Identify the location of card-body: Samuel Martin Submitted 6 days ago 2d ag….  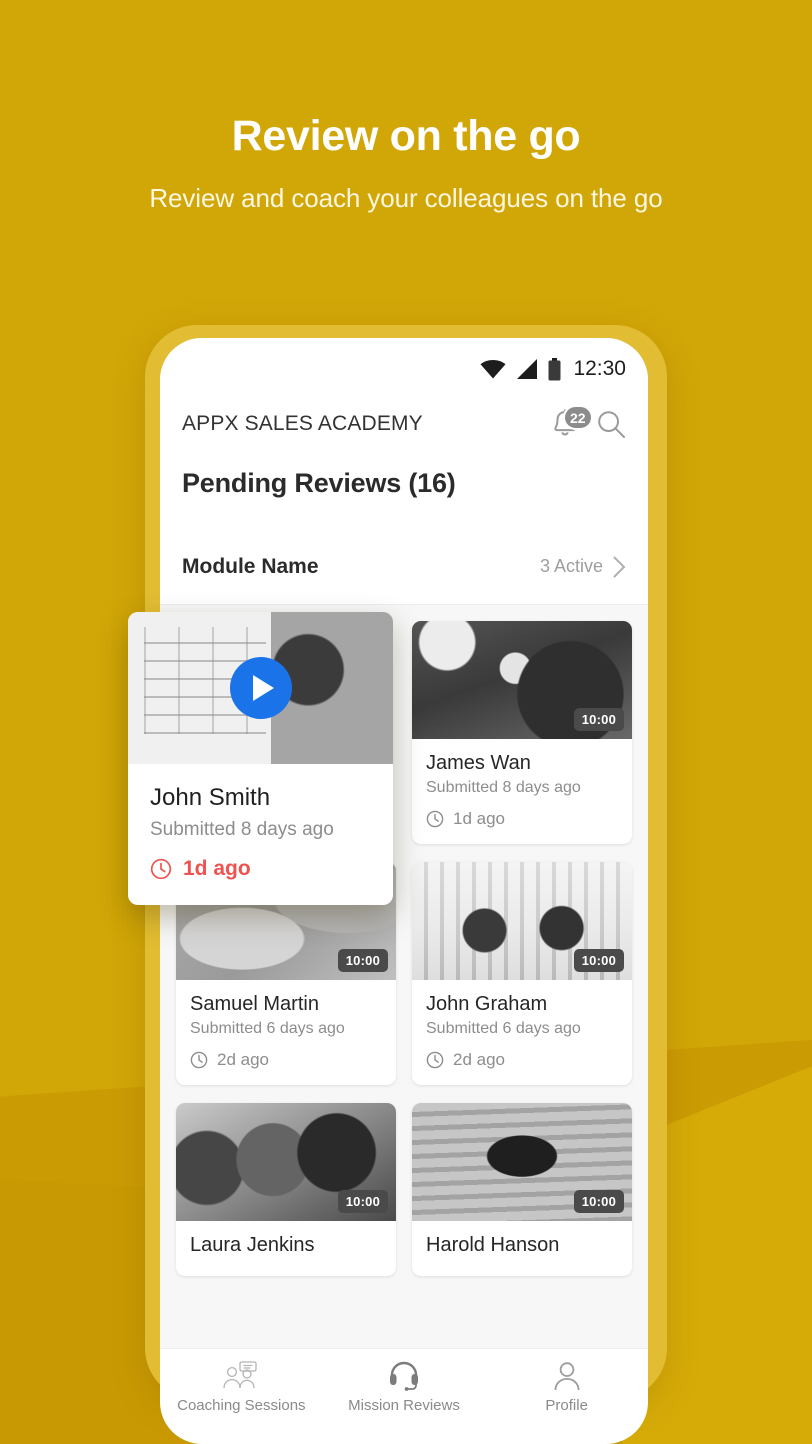
(286, 1032).